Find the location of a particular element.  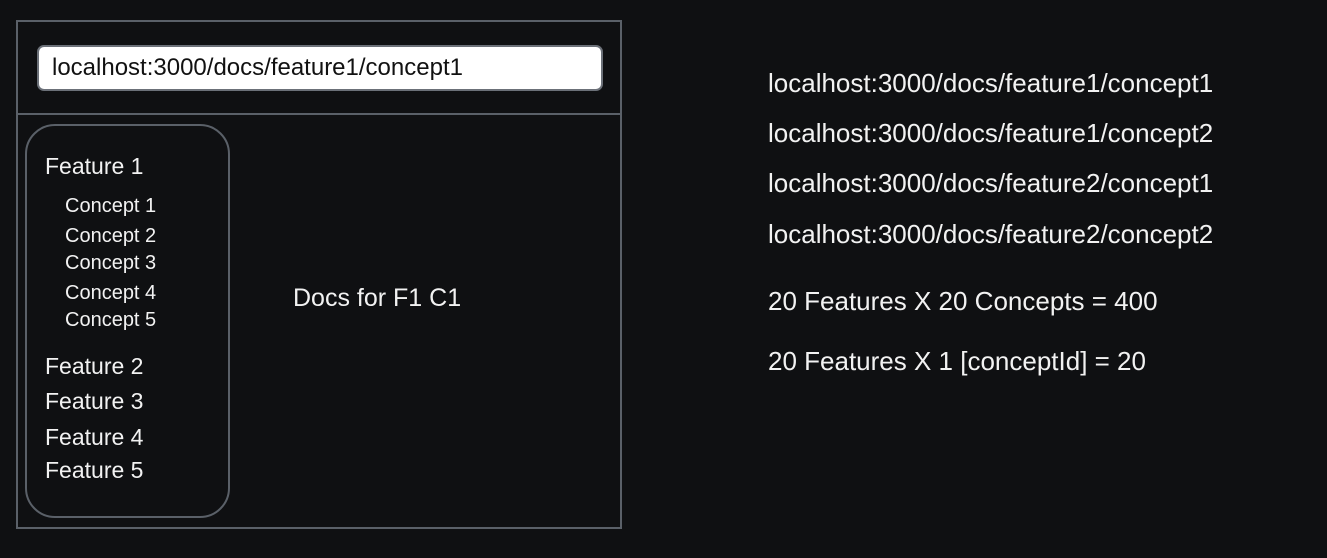

sidebar-item-feature-1: Feature 1 is located at coordinates (94, 166).